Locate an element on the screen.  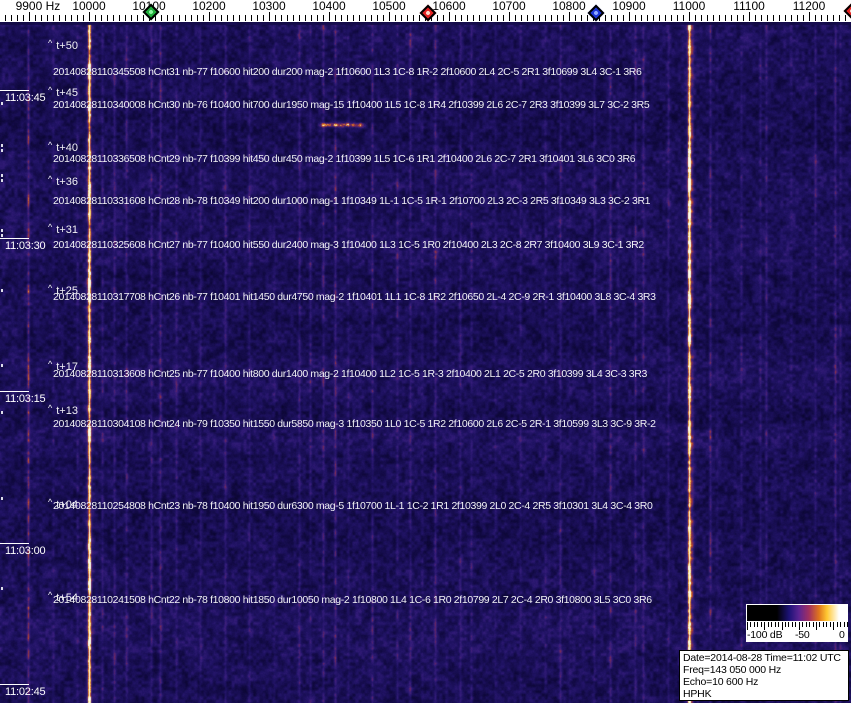
colorbar-label: 0 is located at coordinates (842, 635).